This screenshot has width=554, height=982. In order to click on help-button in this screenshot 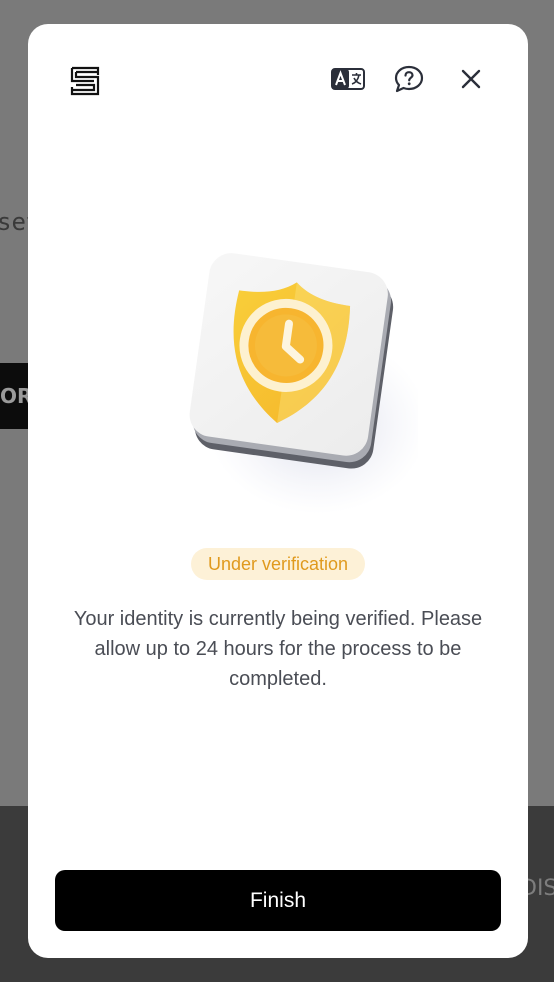, I will do `click(409, 81)`.